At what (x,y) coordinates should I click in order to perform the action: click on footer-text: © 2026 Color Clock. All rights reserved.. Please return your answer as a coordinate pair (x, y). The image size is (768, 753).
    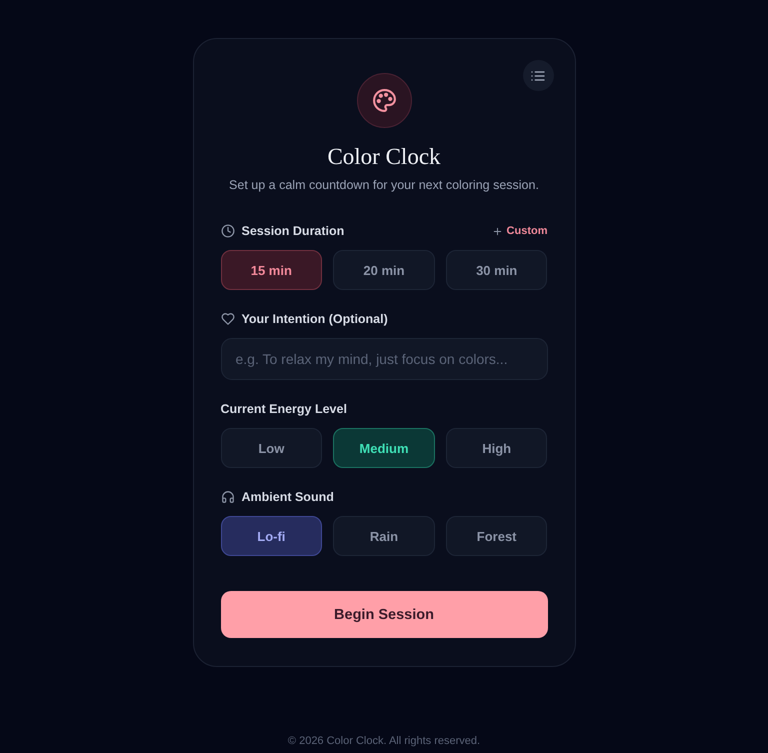
    Looking at the image, I should click on (384, 741).